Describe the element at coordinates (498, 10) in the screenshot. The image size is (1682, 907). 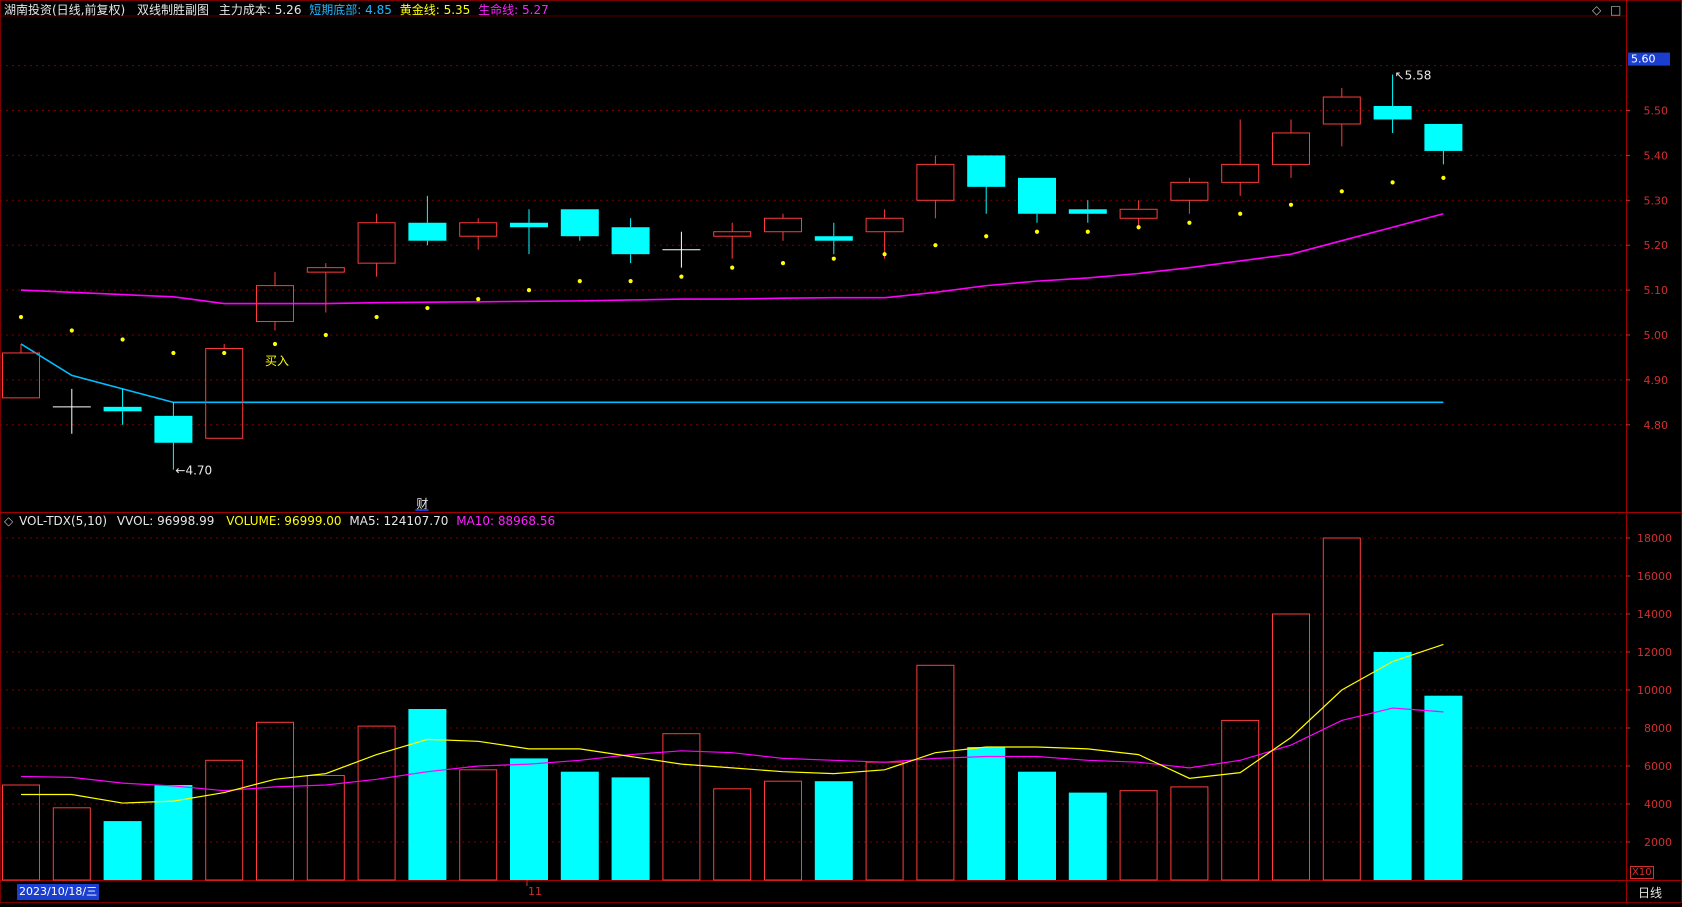
I see `life-label: 生命线:` at that location.